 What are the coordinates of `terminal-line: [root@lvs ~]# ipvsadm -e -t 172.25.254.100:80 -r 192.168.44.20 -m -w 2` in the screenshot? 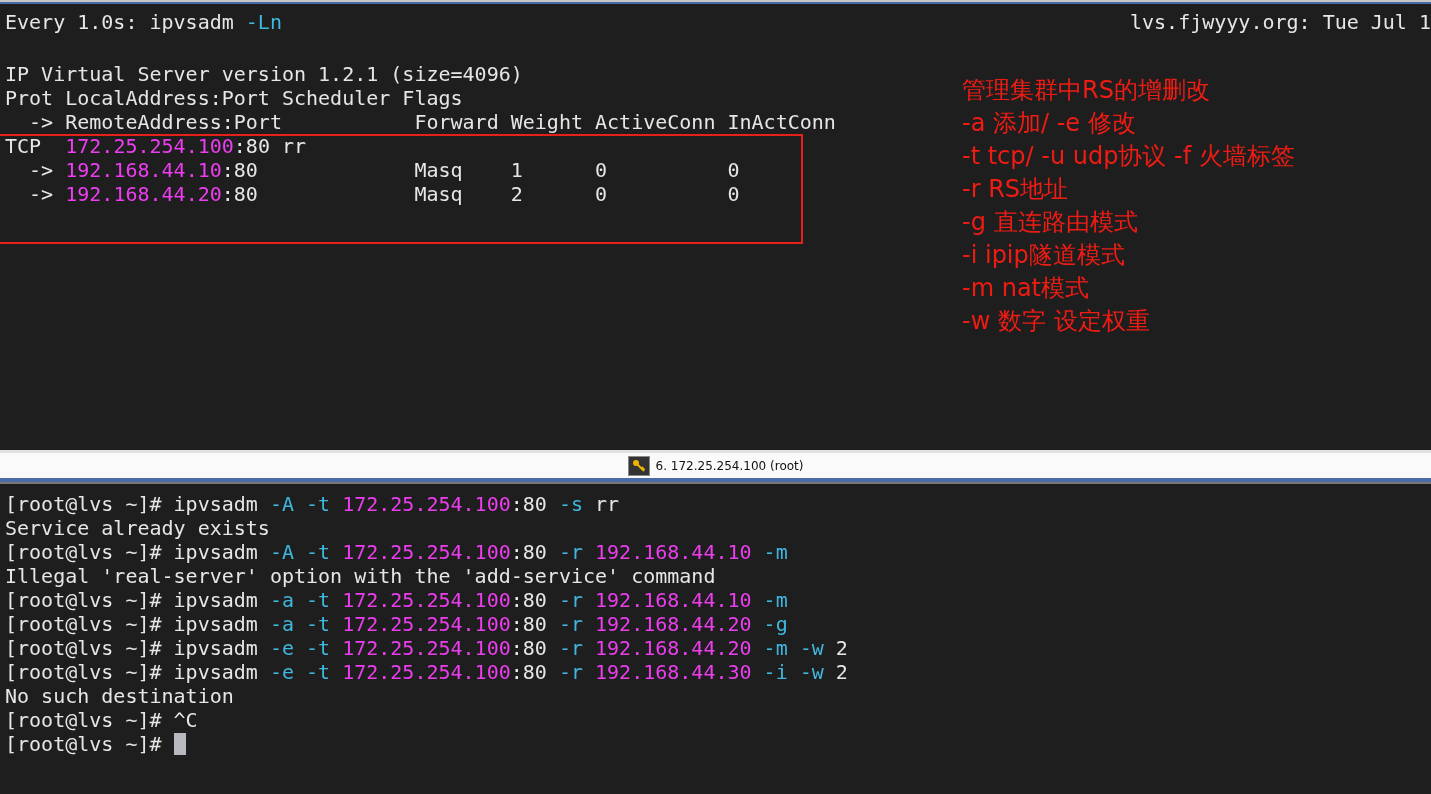 It's located at (426, 648).